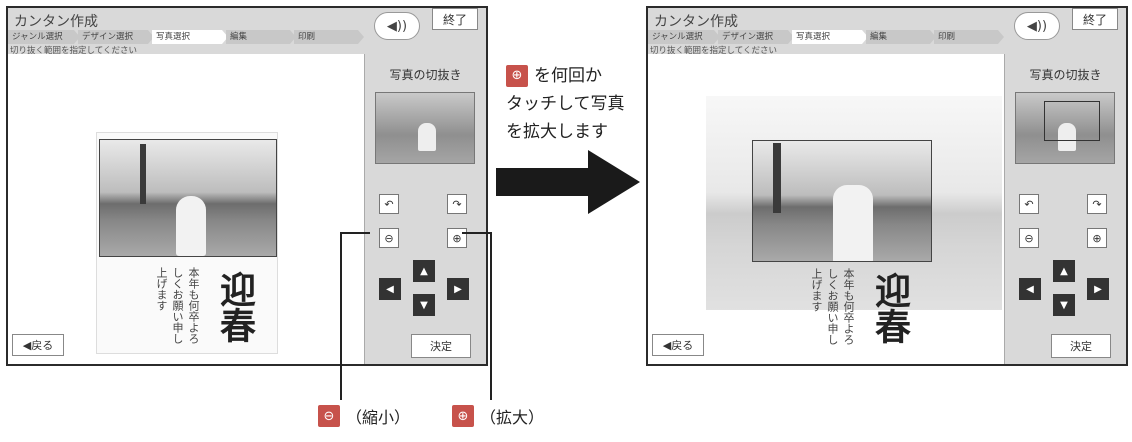 This screenshot has height=442, width=1132. Describe the element at coordinates (491, 316) in the screenshot. I see `leader-zoom-in-v` at that location.